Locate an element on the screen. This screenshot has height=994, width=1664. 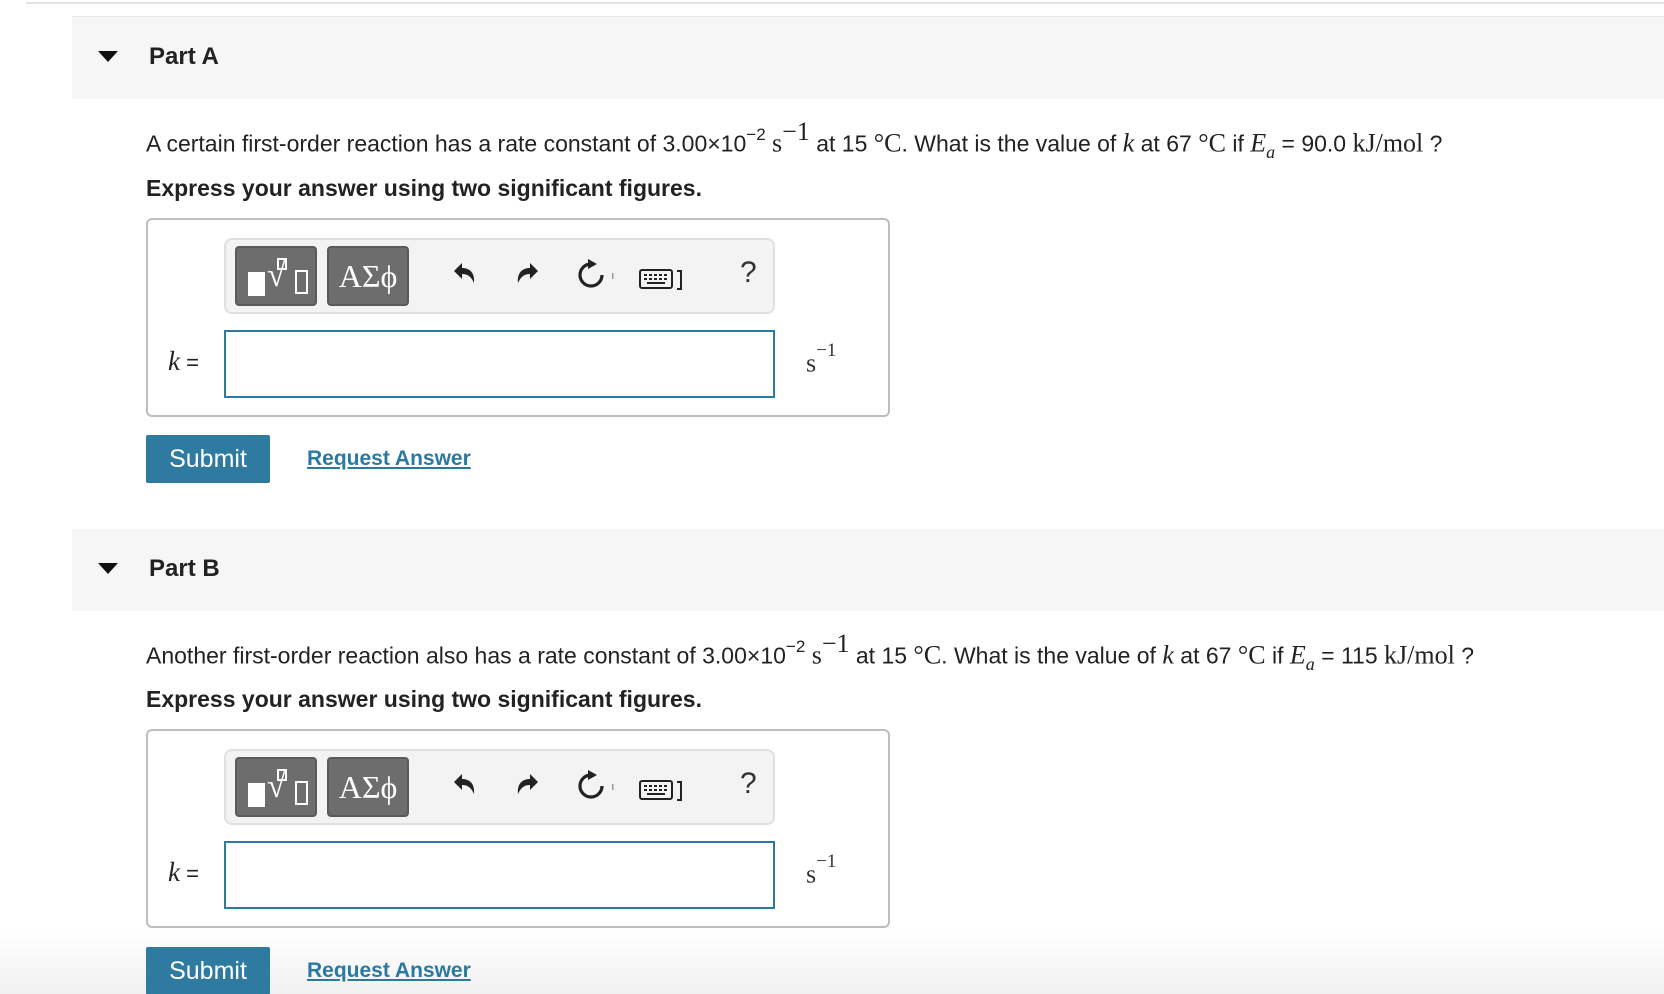
part-a-header: Part A is located at coordinates (868, 58).